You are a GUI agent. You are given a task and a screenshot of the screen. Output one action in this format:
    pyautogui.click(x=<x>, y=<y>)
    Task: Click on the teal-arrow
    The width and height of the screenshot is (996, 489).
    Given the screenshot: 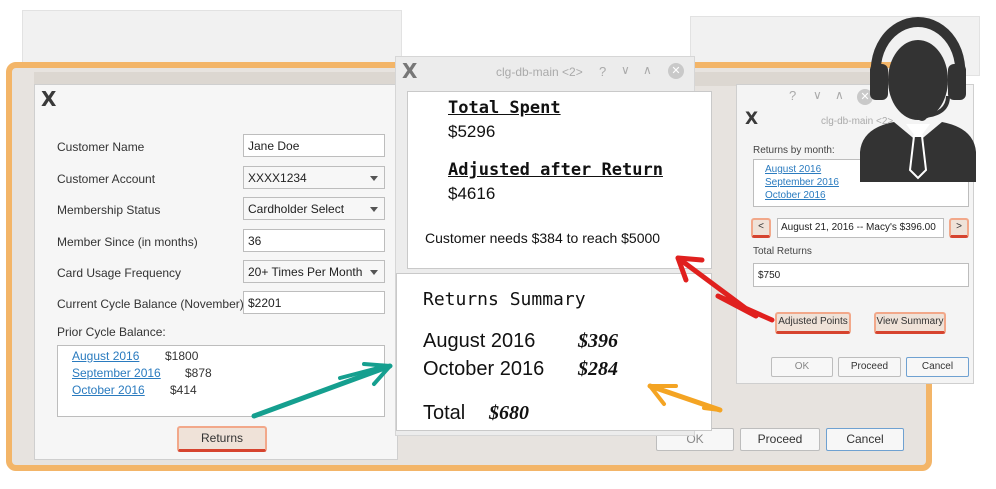 What is the action you would take?
    pyautogui.click(x=322, y=391)
    